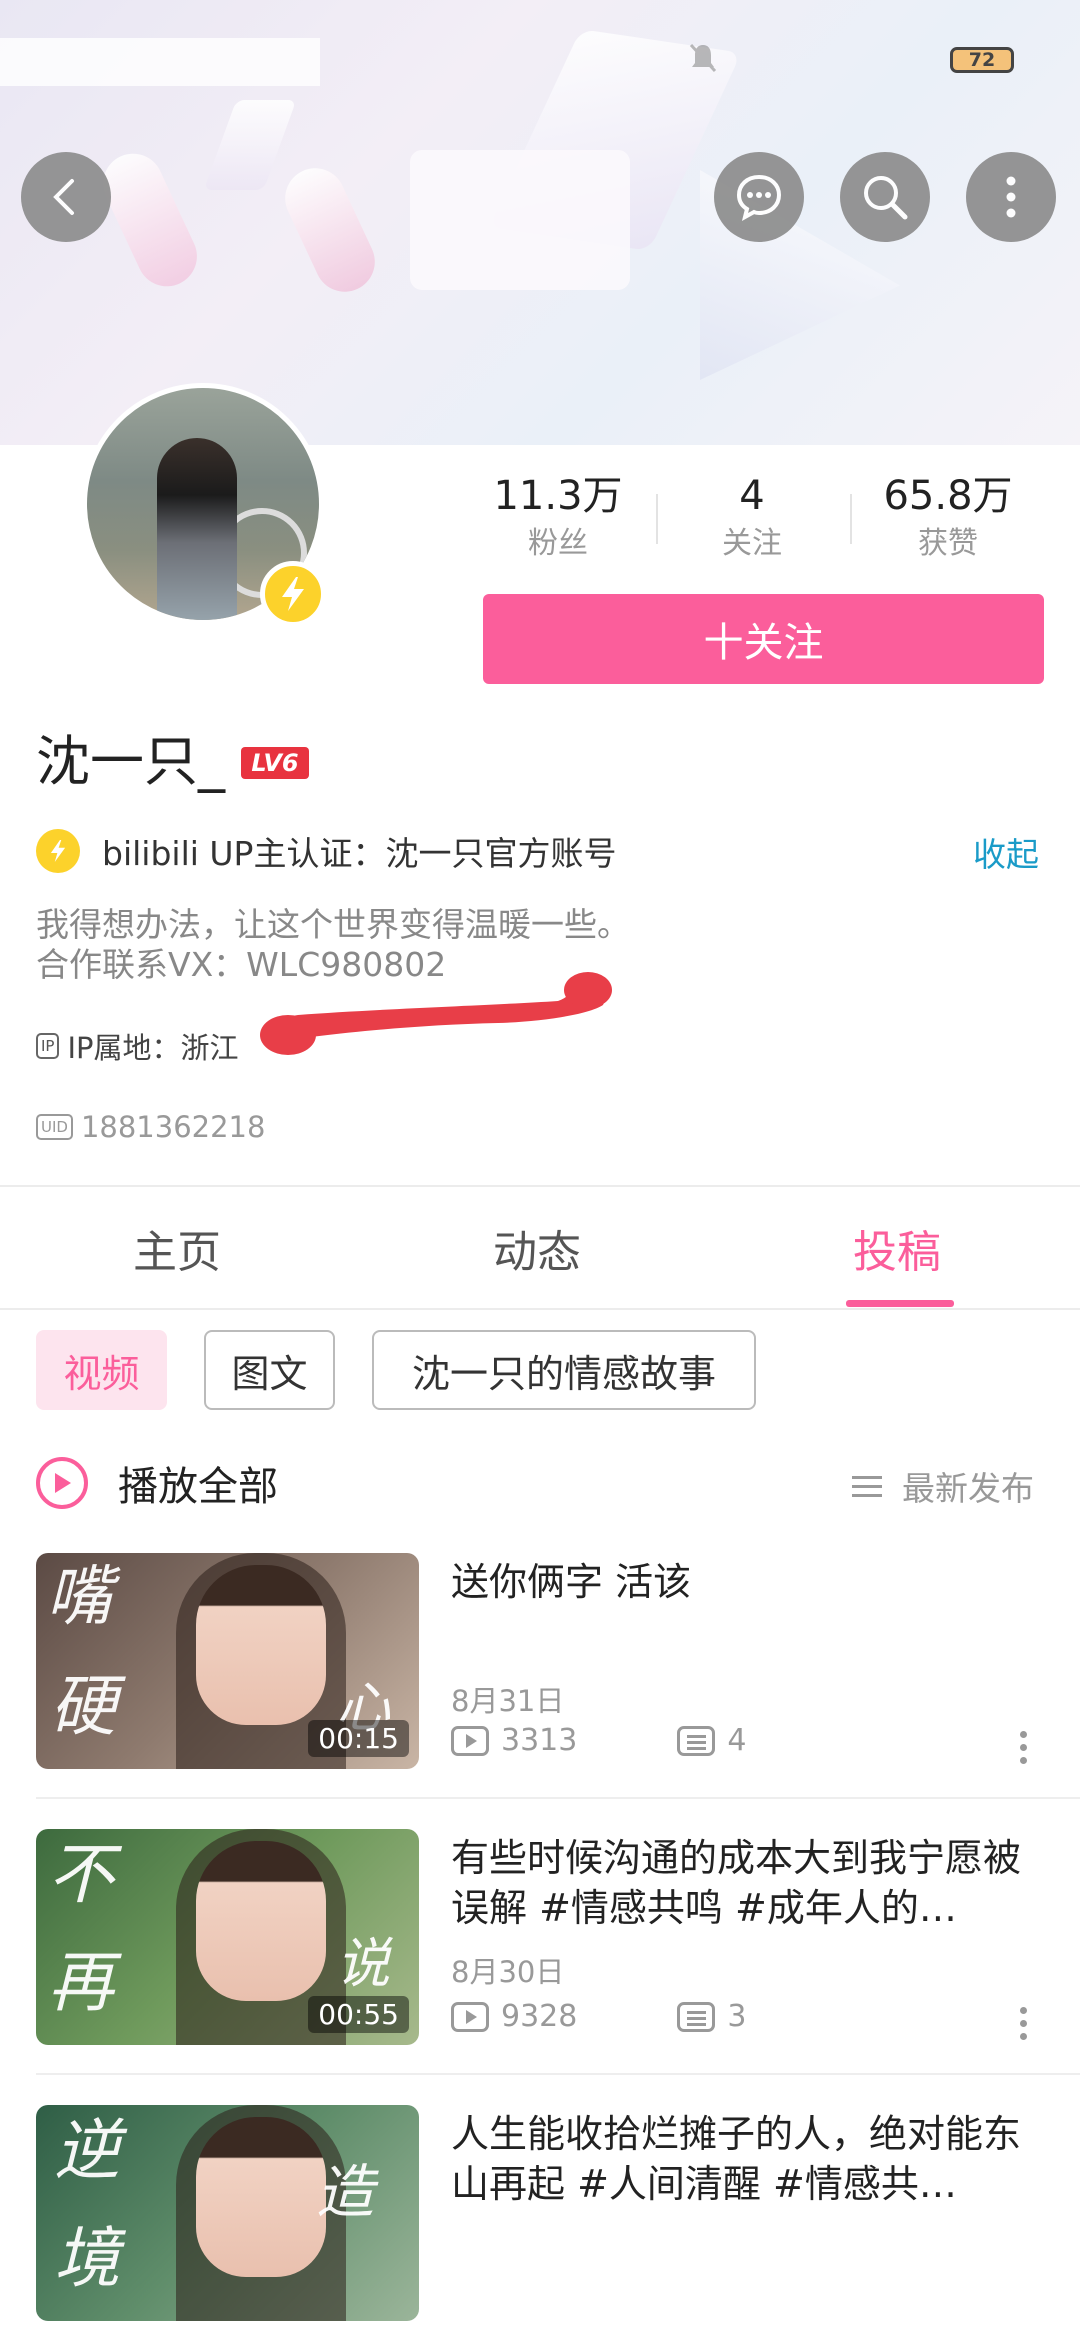  I want to click on username: 沈一只_, so click(130, 761).